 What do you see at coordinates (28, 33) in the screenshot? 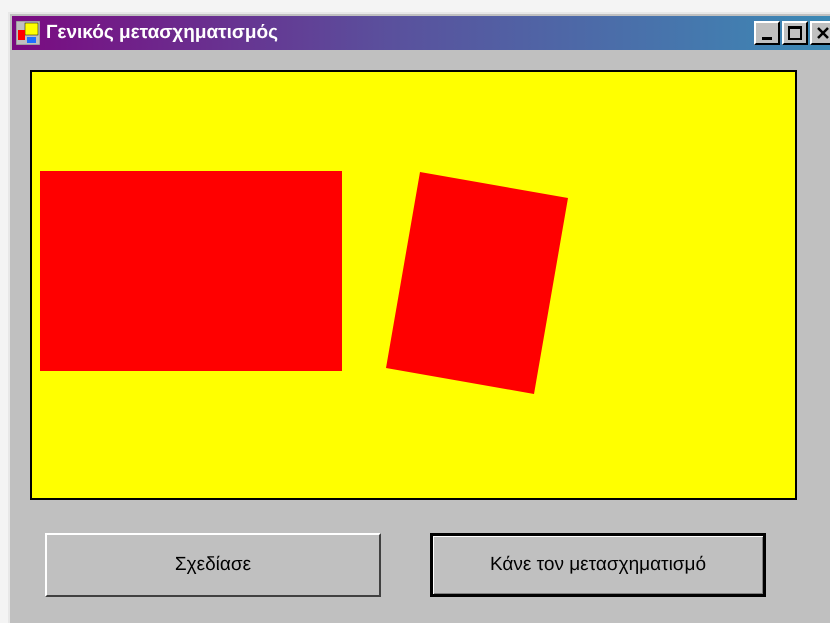
I see `app-icon` at bounding box center [28, 33].